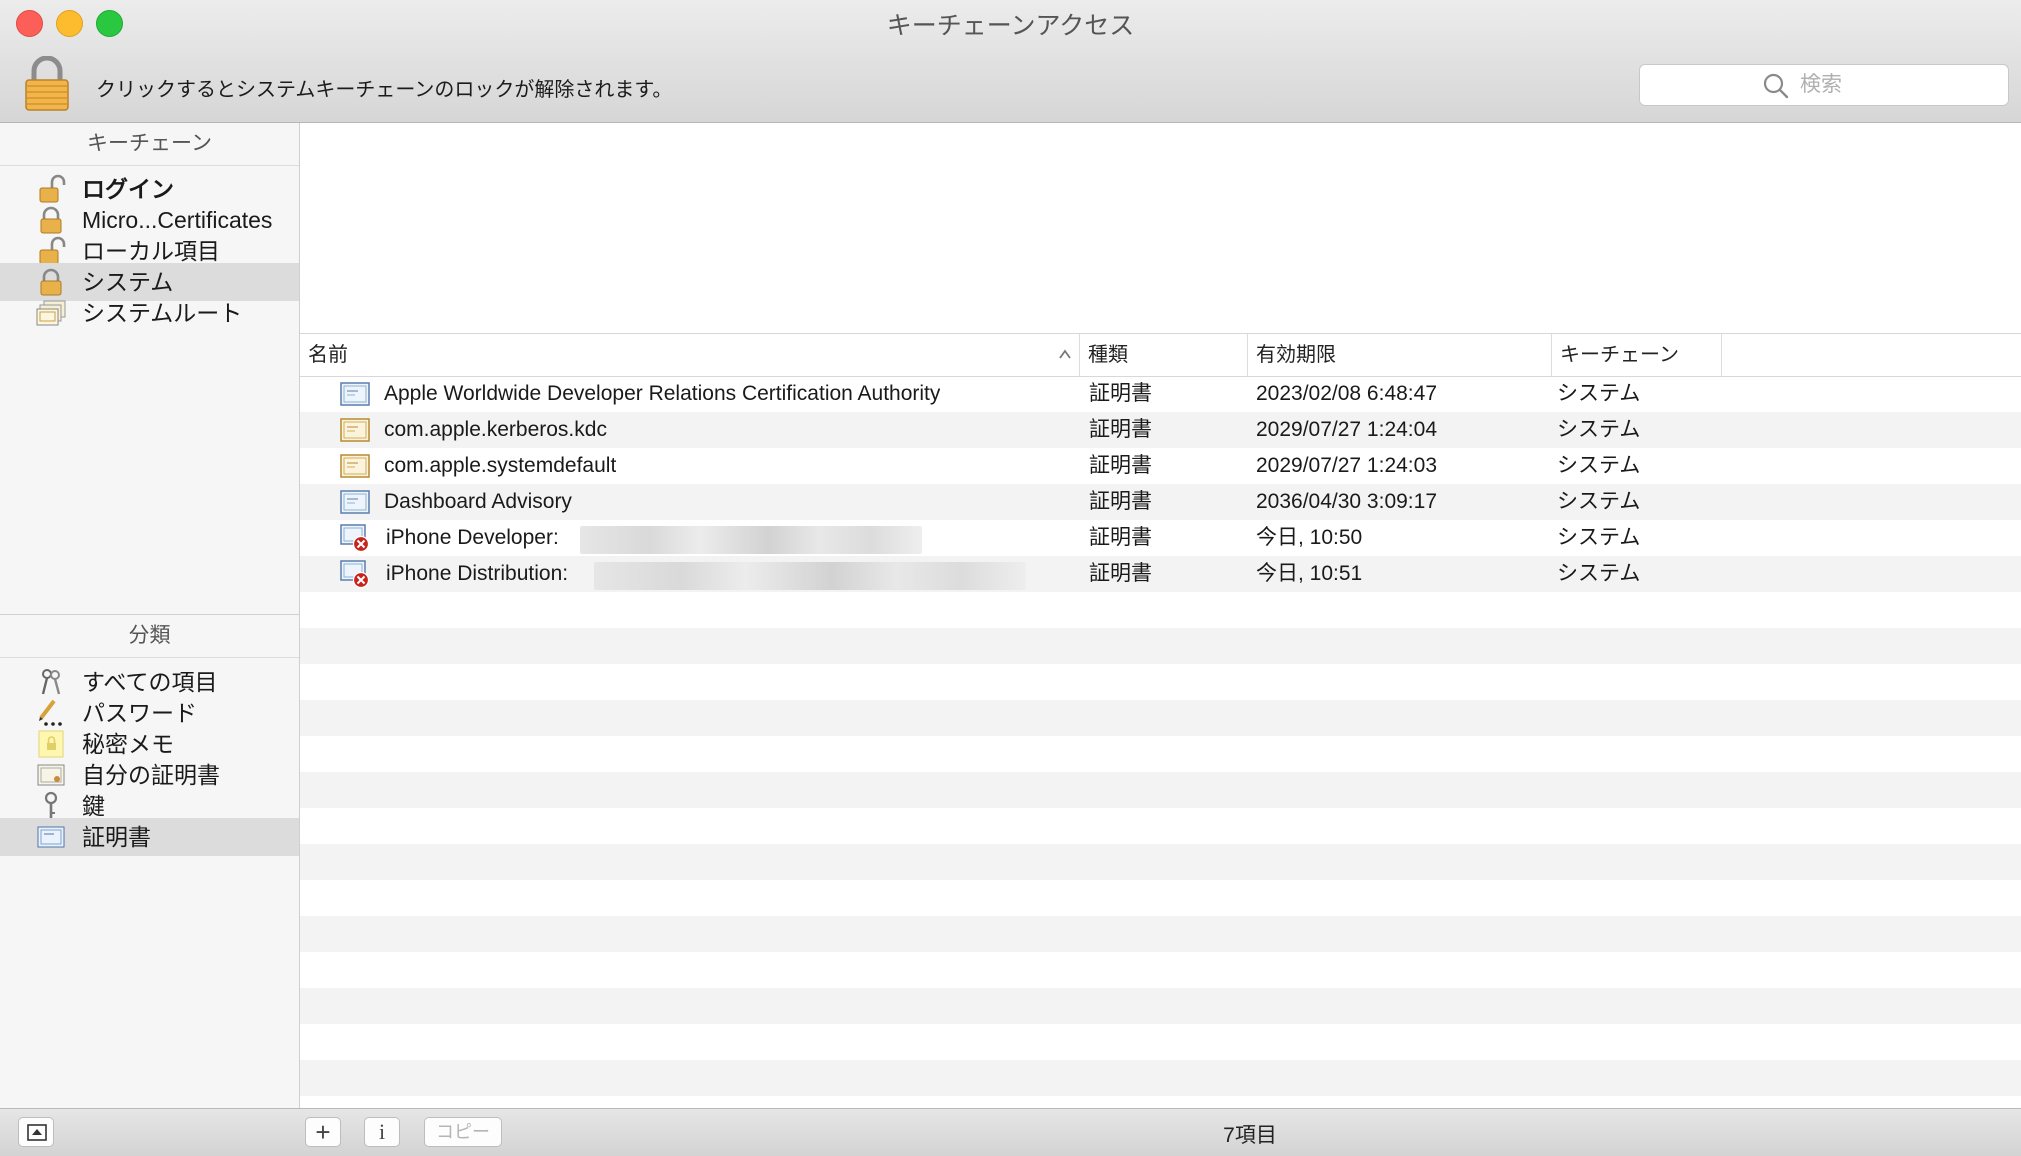 This screenshot has width=2021, height=1156. What do you see at coordinates (323, 1132) in the screenshot?
I see `add-item-button: +` at bounding box center [323, 1132].